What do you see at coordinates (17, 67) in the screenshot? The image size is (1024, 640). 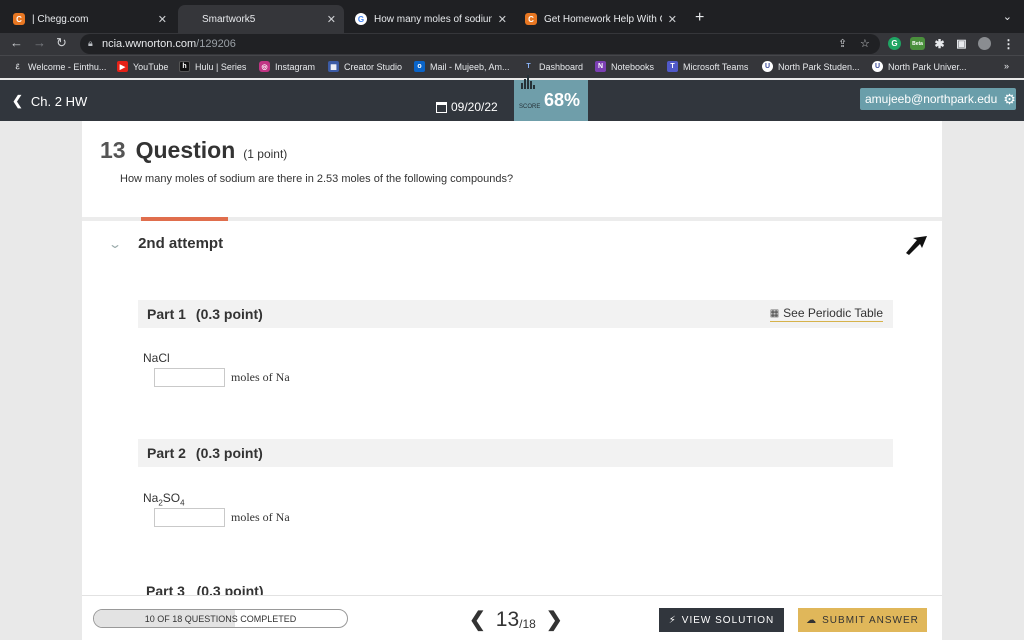 I see `einthusan-icon: ℰ` at bounding box center [17, 67].